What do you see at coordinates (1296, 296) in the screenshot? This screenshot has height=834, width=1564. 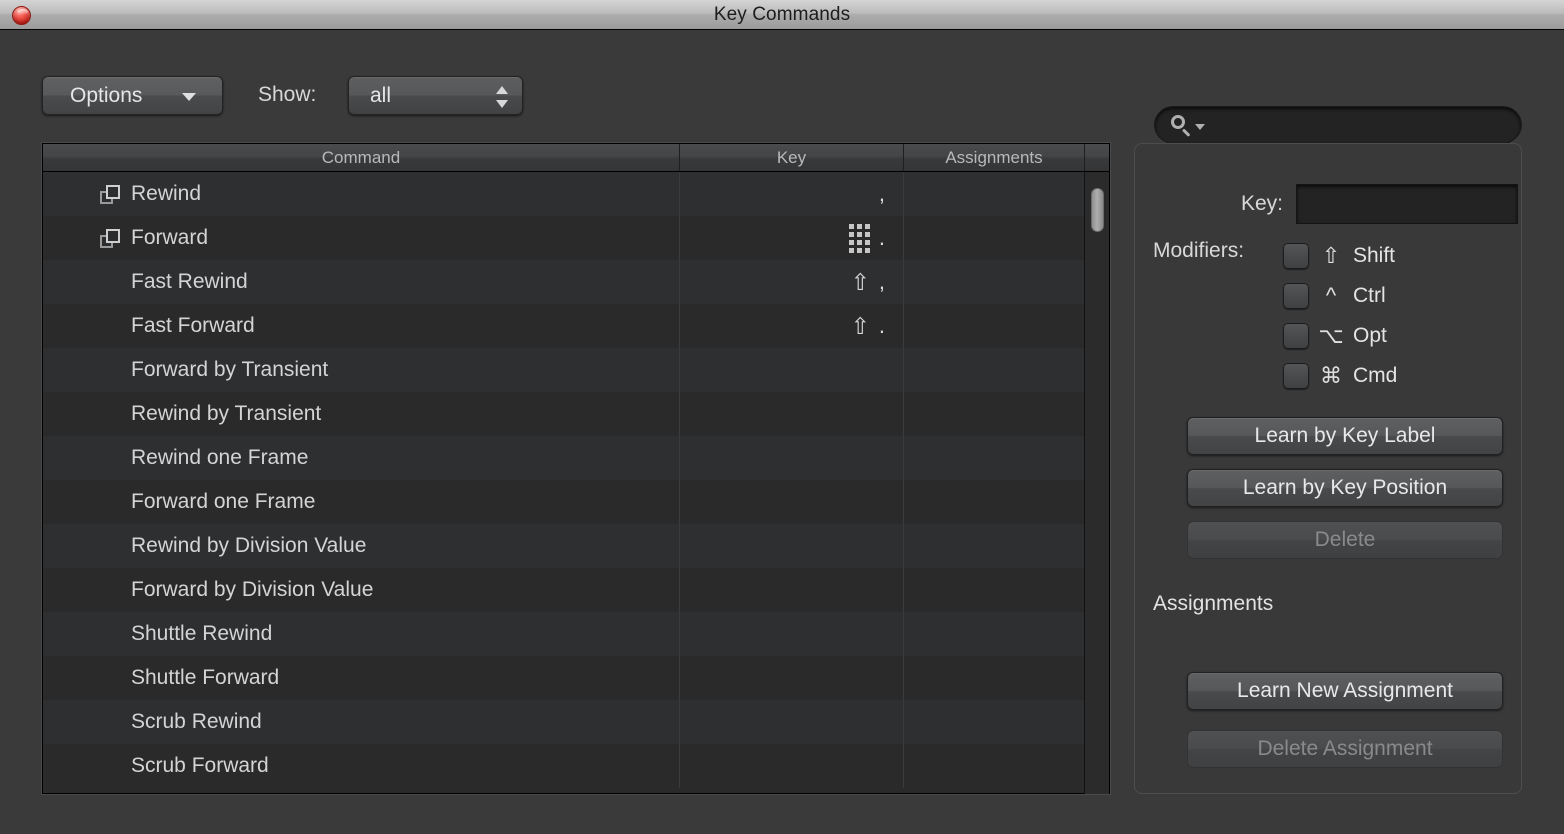 I see `modifier-checkbox-ctrl` at bounding box center [1296, 296].